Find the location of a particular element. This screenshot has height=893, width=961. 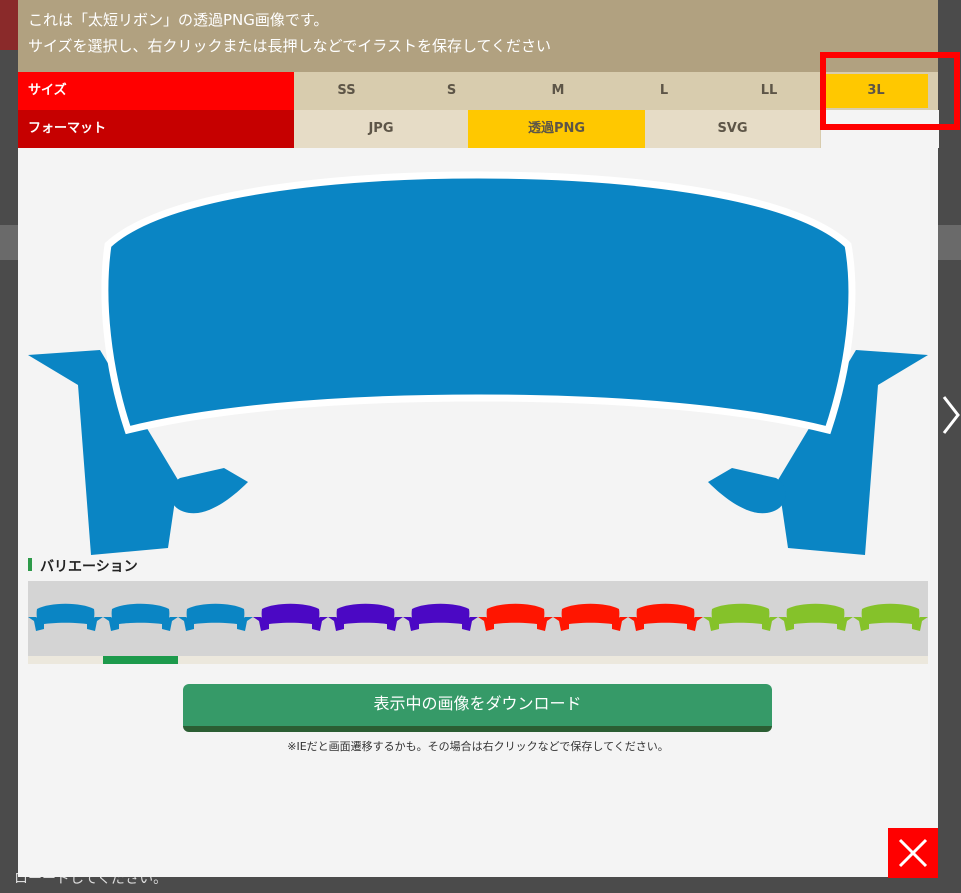

info-line-instructions: サイズを選択し、右クリックまたは長押しなどでイラストを保存してください is located at coordinates (290, 46).